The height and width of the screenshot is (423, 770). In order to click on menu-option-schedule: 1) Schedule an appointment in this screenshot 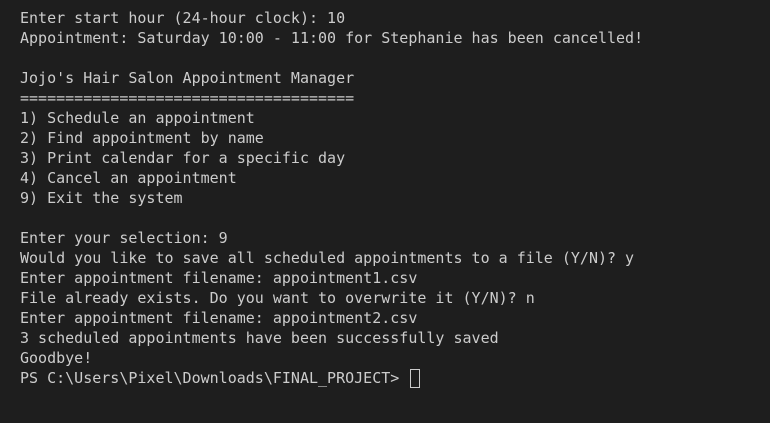, I will do `click(137, 118)`.